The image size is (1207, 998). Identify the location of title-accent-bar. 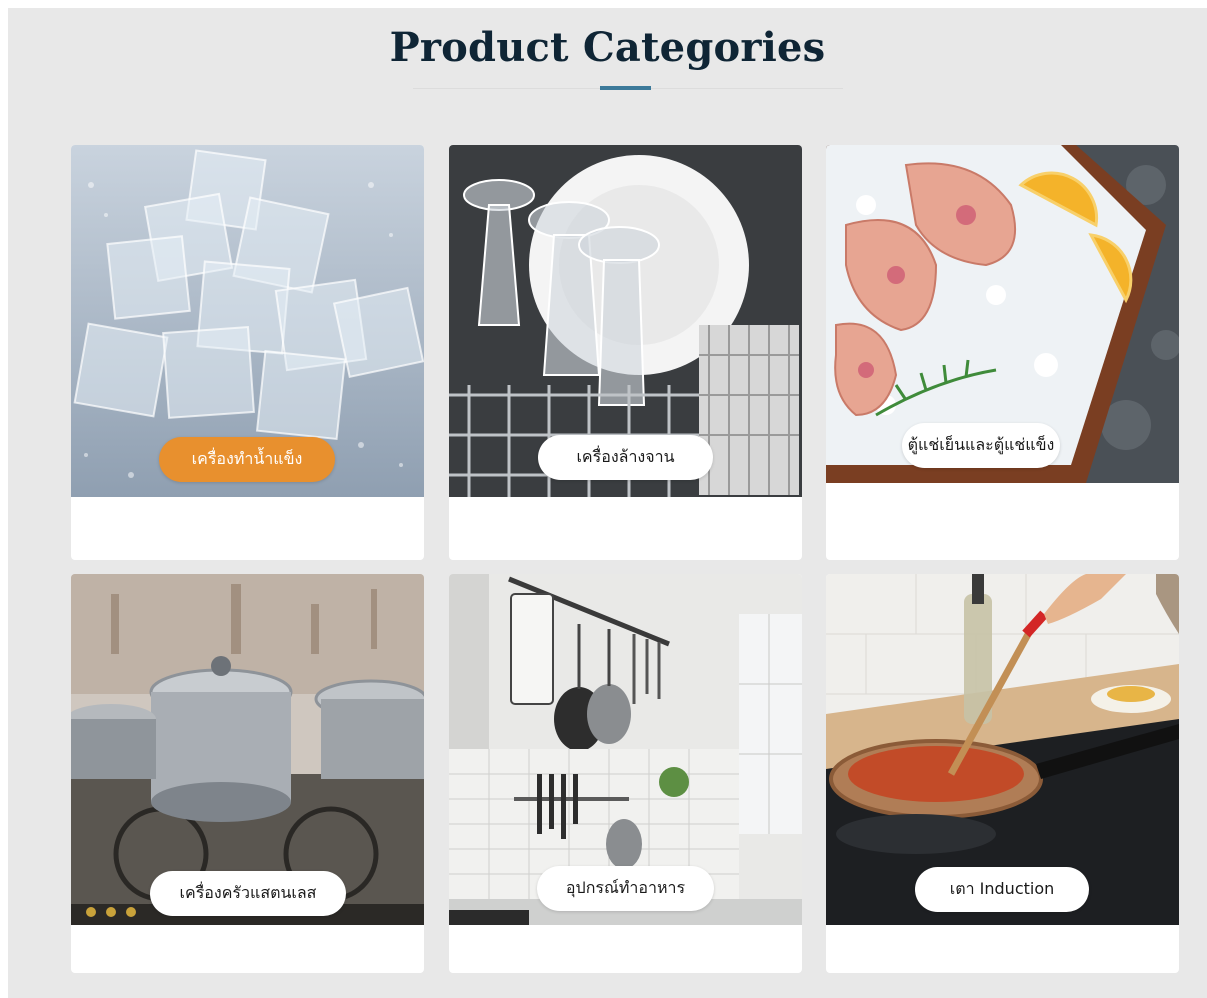
(625, 88).